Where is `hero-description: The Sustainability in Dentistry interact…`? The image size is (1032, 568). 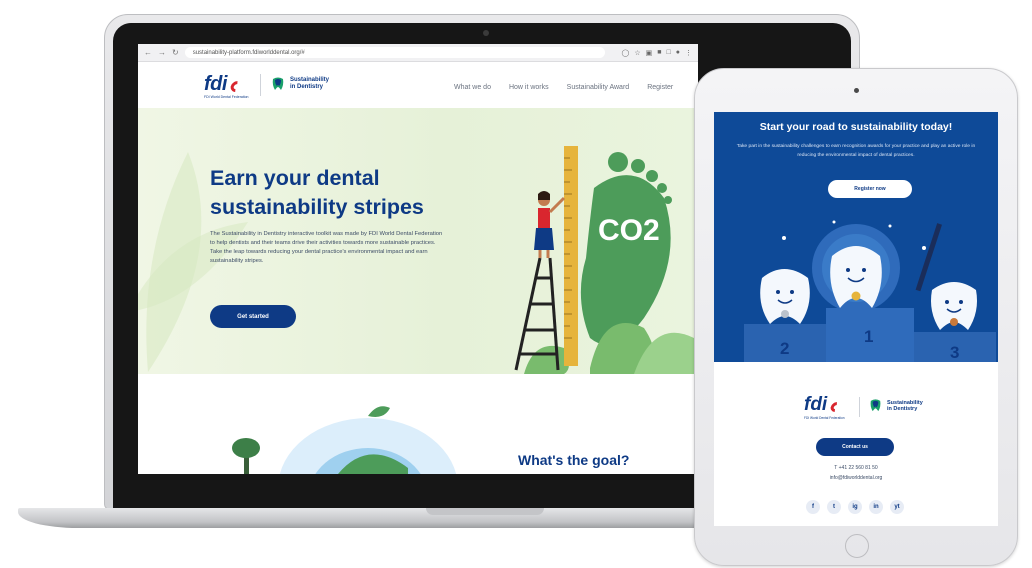
hero-description: The Sustainability in Dentistry interact… is located at coordinates (326, 247).